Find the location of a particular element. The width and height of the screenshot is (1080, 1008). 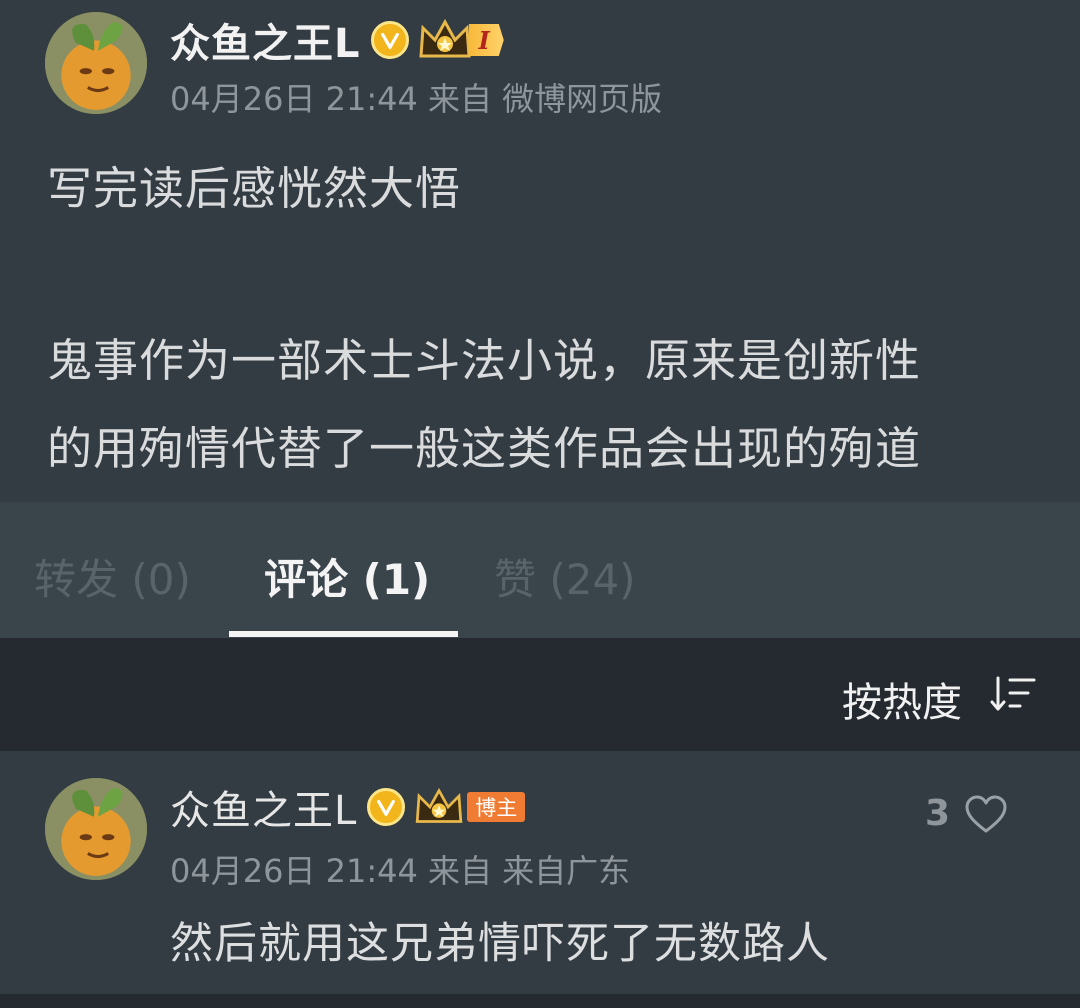

comment-like-button: 3 is located at coordinates (966, 813).